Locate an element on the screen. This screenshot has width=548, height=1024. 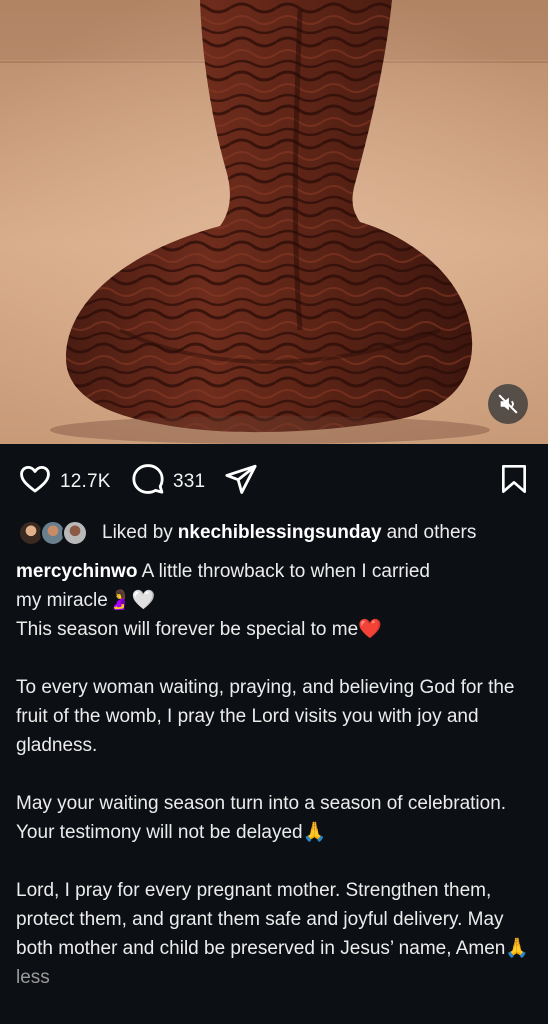
liker-avatars is located at coordinates (56, 533).